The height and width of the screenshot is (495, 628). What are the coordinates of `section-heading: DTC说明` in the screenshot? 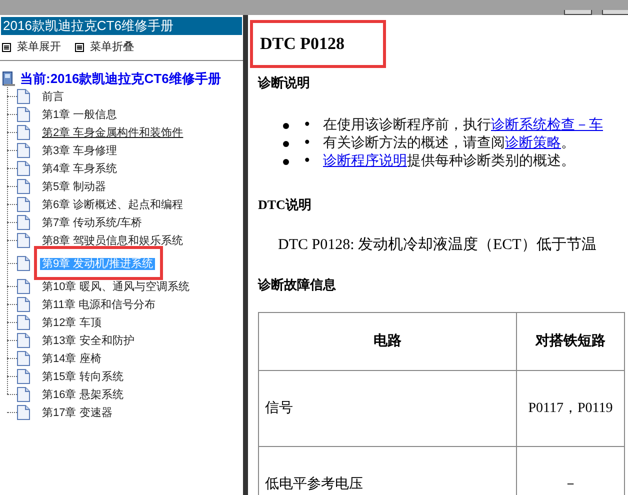 It's located at (285, 205).